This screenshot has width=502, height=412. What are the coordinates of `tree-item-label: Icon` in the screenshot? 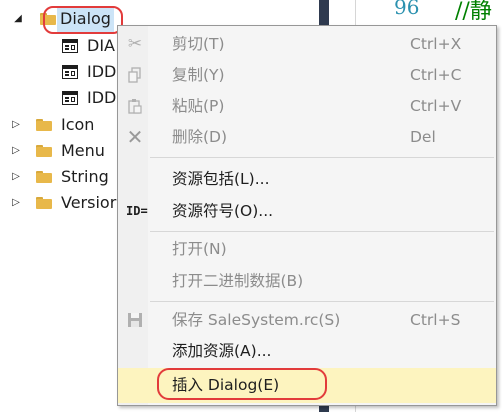 It's located at (78, 124).